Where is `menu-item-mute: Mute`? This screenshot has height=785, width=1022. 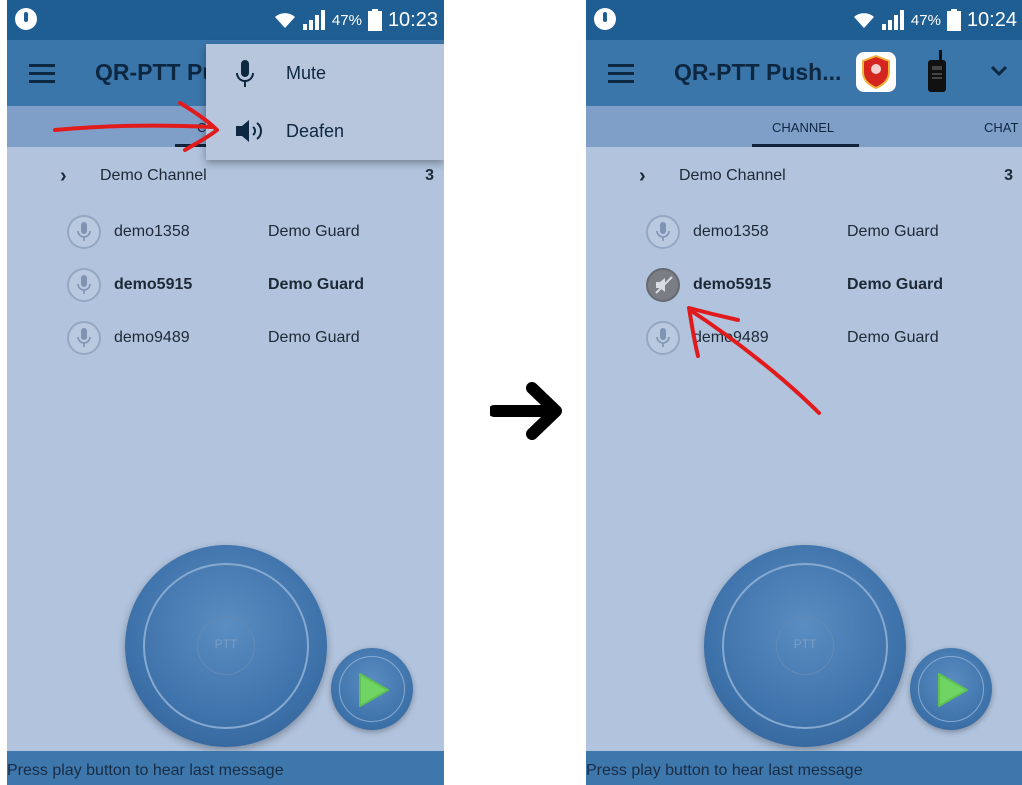 menu-item-mute: Mute is located at coordinates (325, 73).